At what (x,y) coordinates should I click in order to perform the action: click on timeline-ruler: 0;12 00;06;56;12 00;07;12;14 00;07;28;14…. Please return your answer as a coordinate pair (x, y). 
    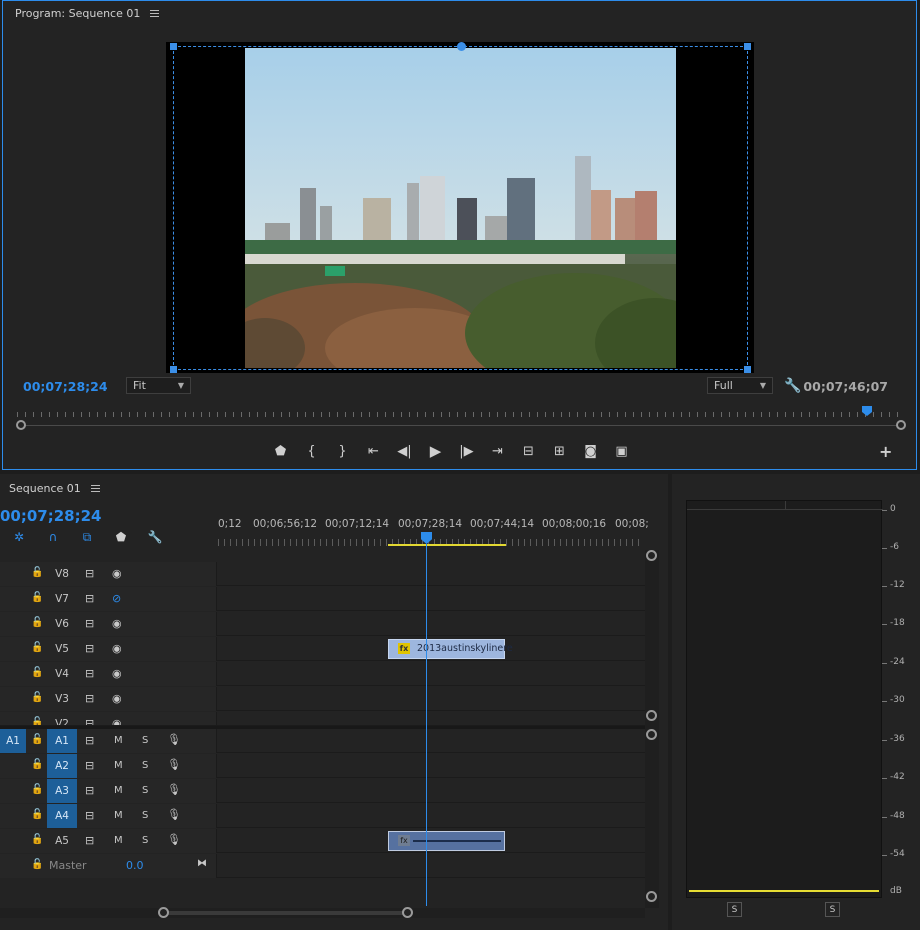
    Looking at the image, I should click on (433, 525).